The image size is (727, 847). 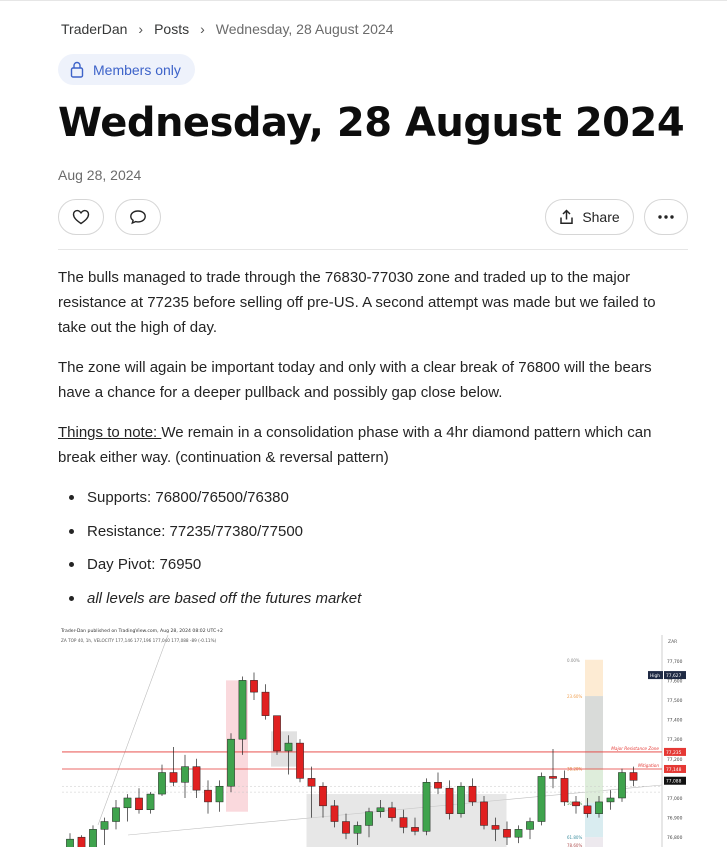 What do you see at coordinates (675, 799) in the screenshot?
I see `y-tick-label: 77,000` at bounding box center [675, 799].